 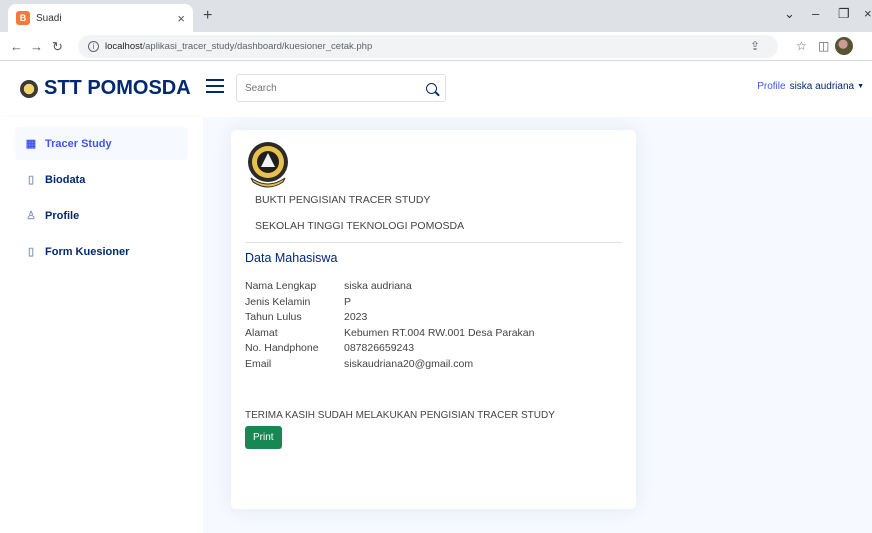 What do you see at coordinates (379, 348) in the screenshot?
I see `field-value: 087826659243` at bounding box center [379, 348].